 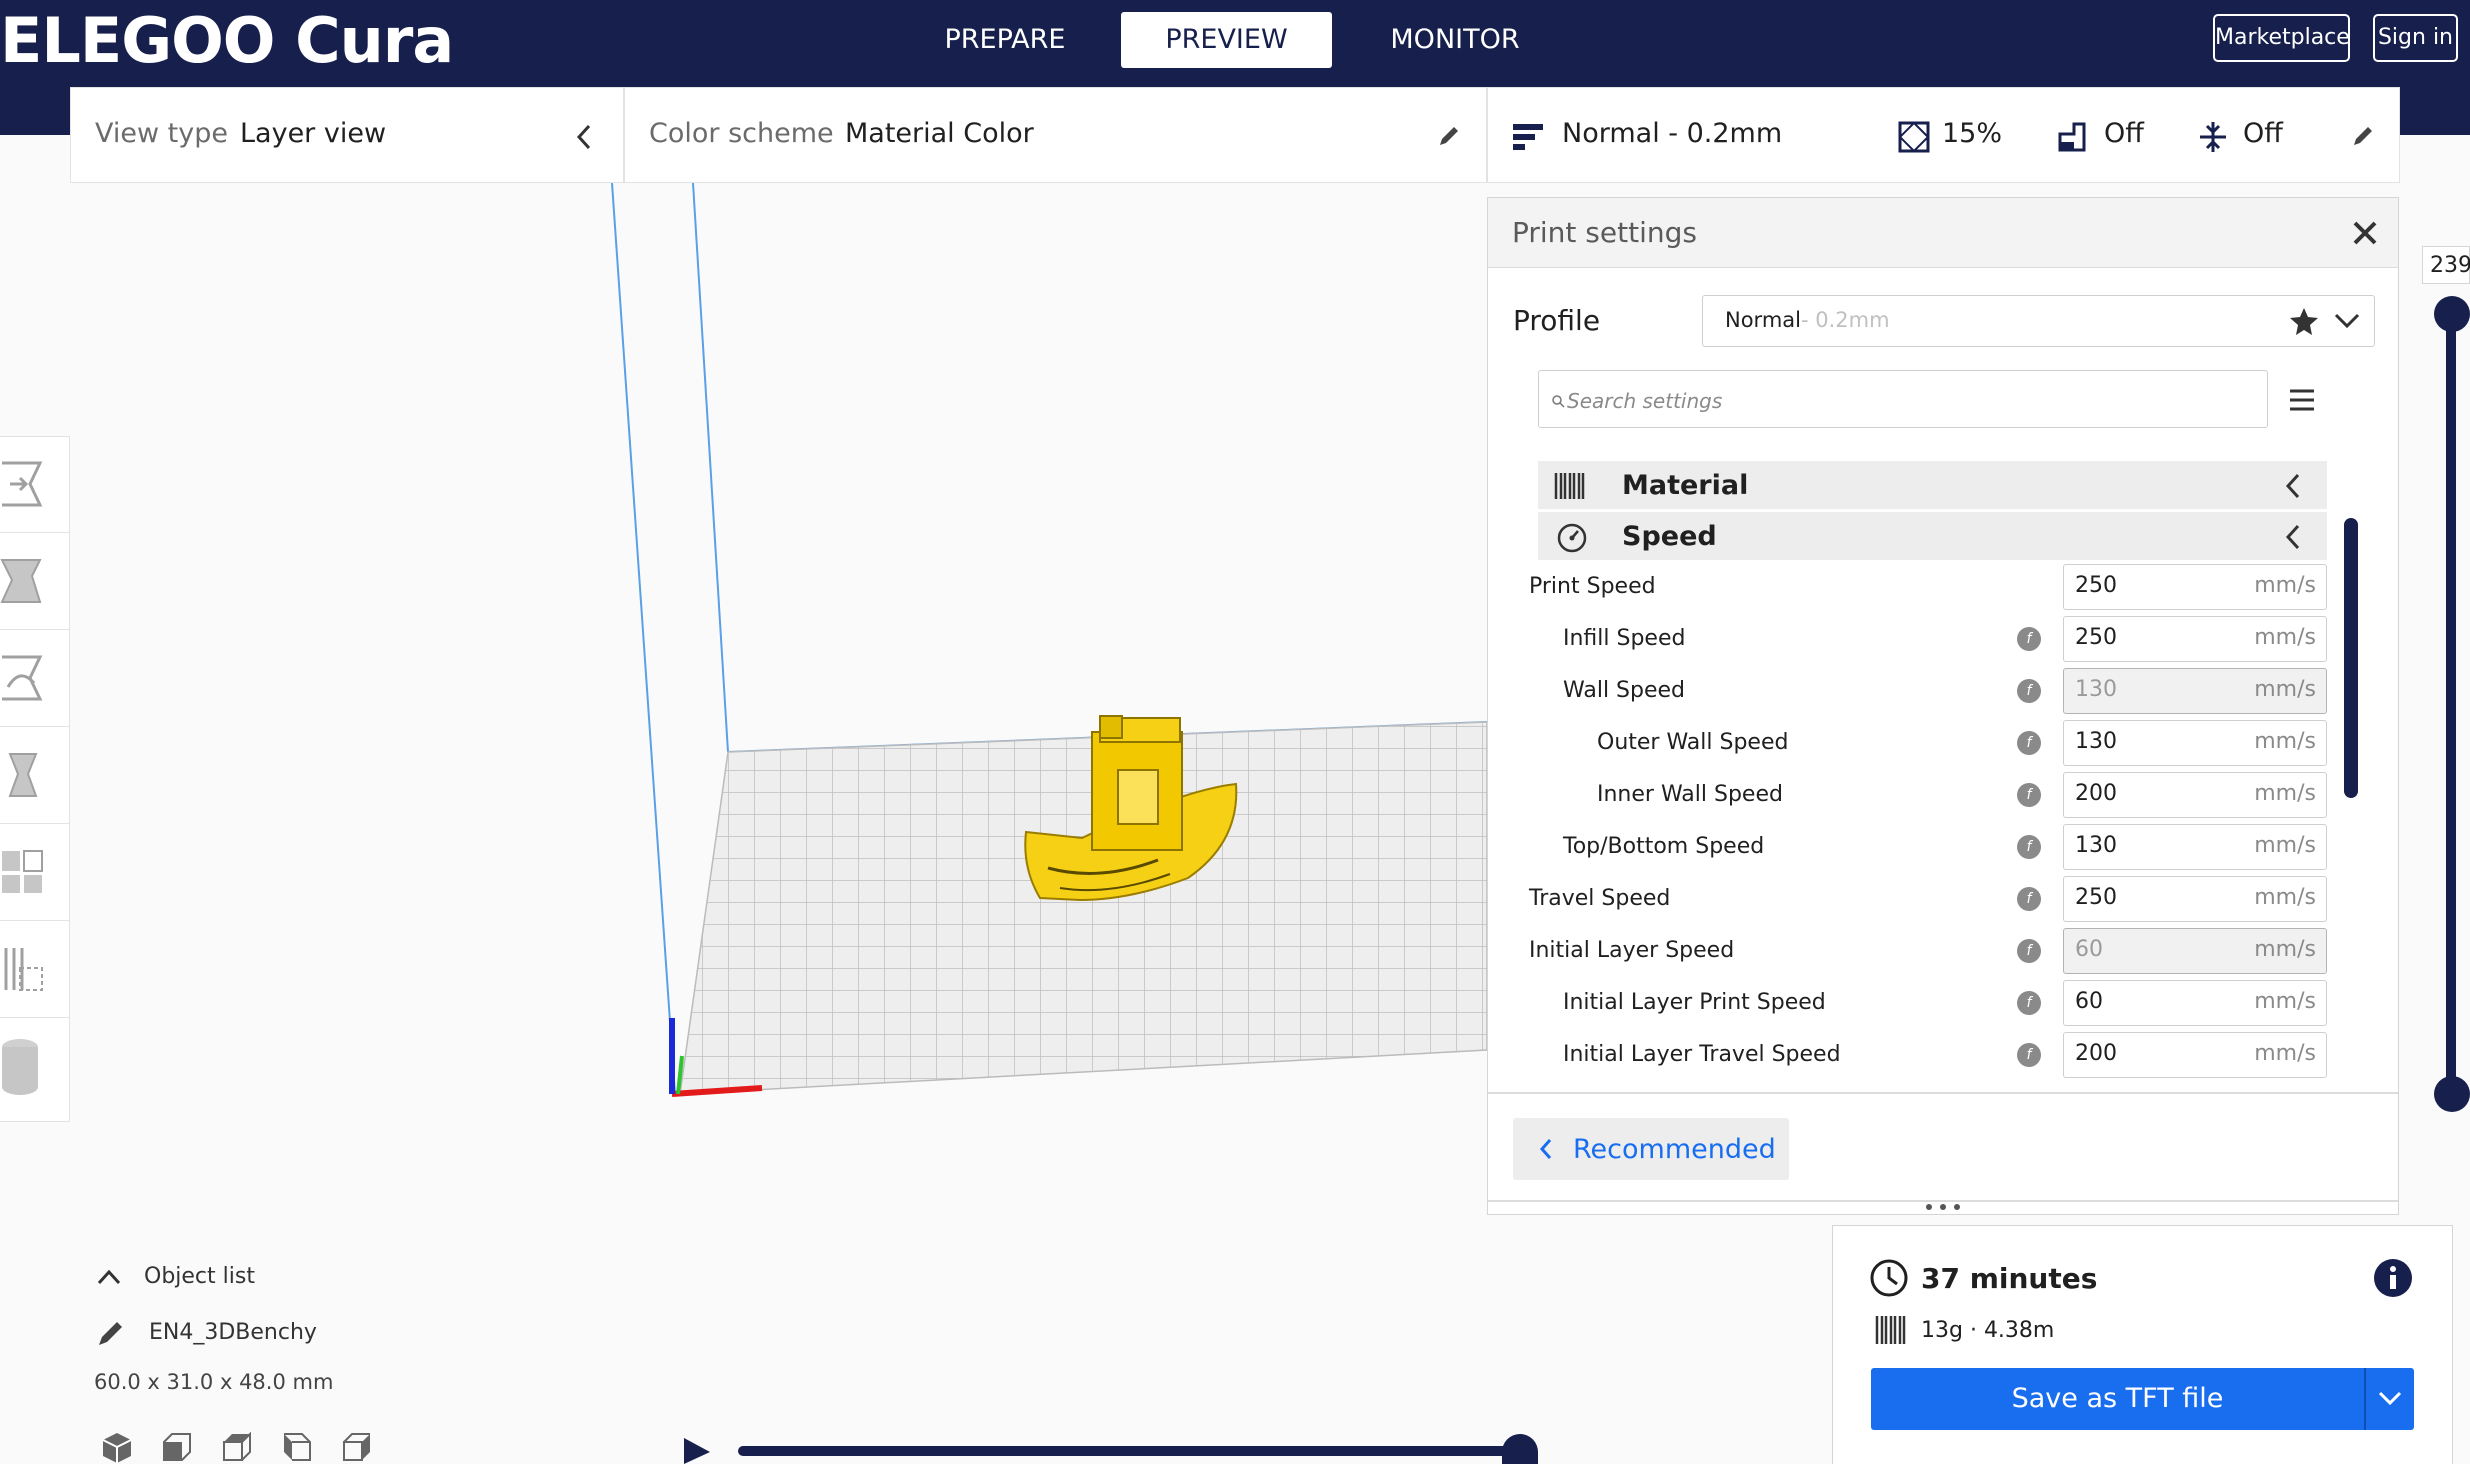 I want to click on right-view-icon, so click(x=357, y=1447).